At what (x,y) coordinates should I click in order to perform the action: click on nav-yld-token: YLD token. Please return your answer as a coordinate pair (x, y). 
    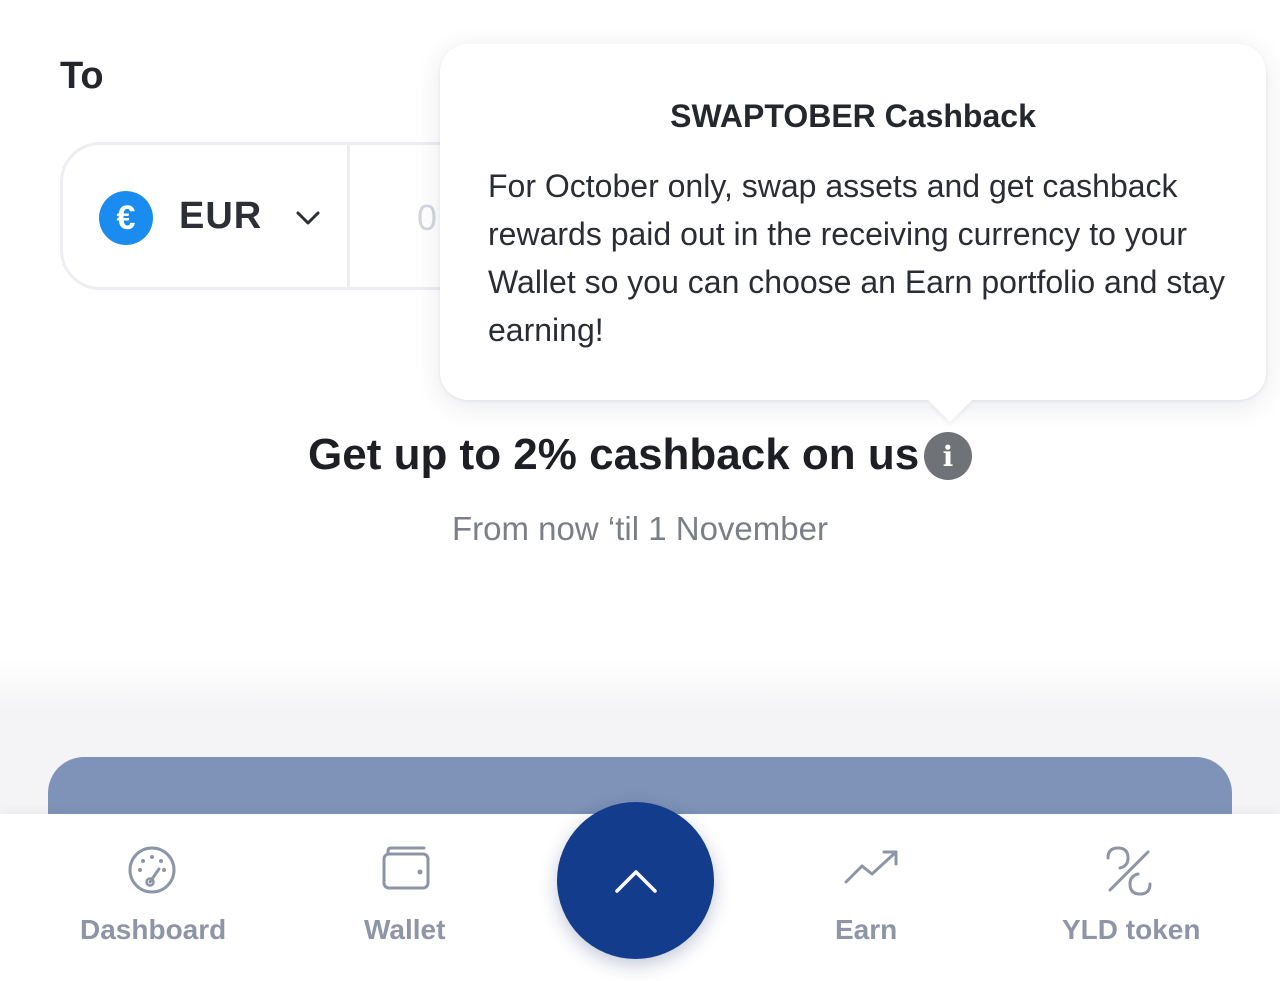
    Looking at the image, I should click on (1130, 897).